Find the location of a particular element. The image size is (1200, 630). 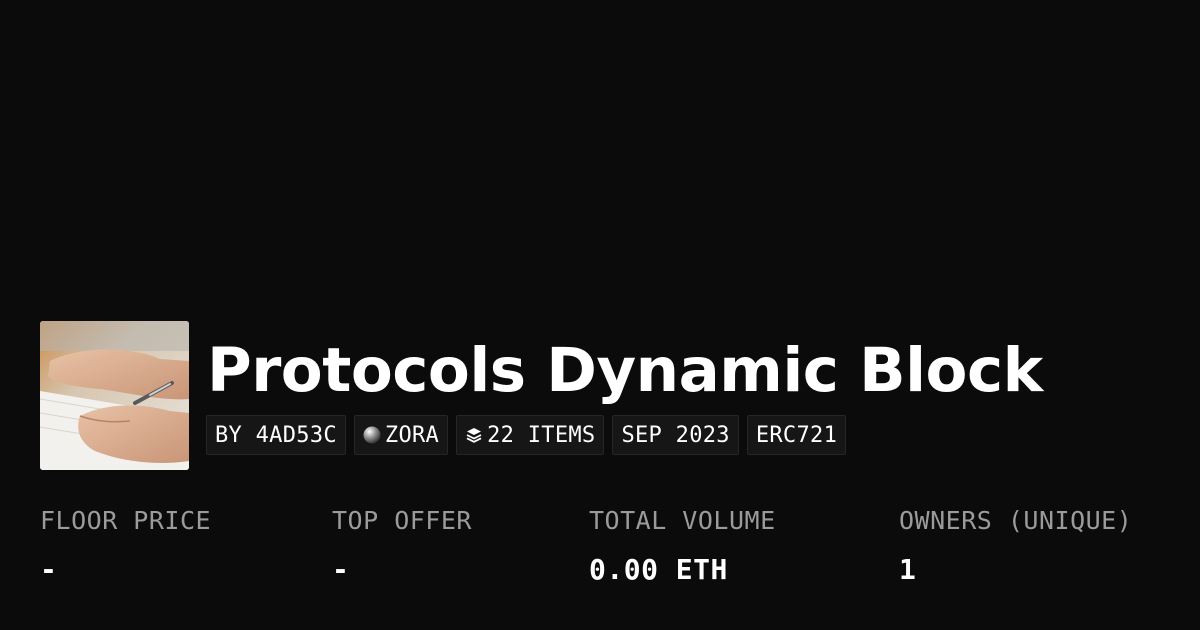

stat-label: OWNERS (UNIQUE) is located at coordinates (1016, 520).